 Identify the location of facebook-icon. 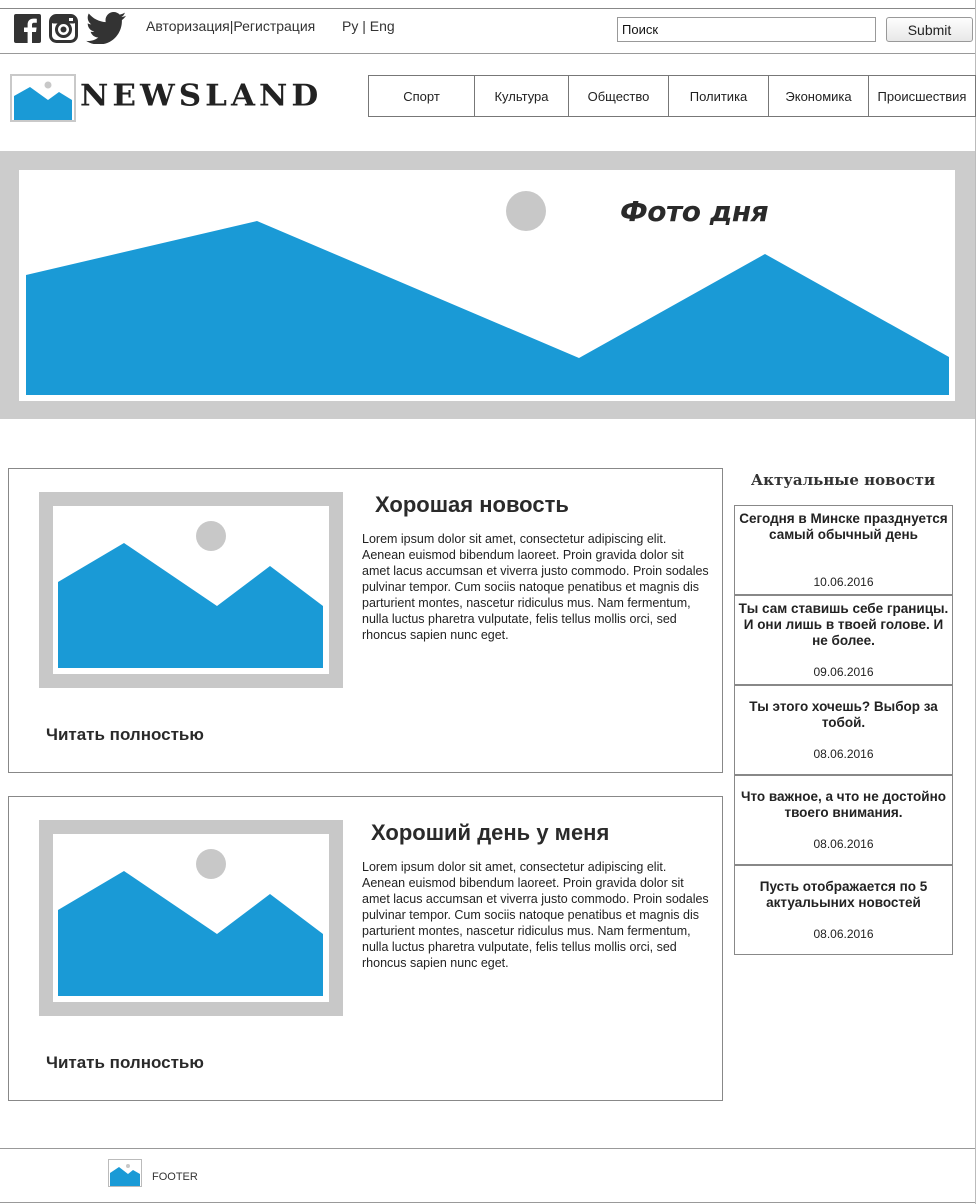
(27, 28).